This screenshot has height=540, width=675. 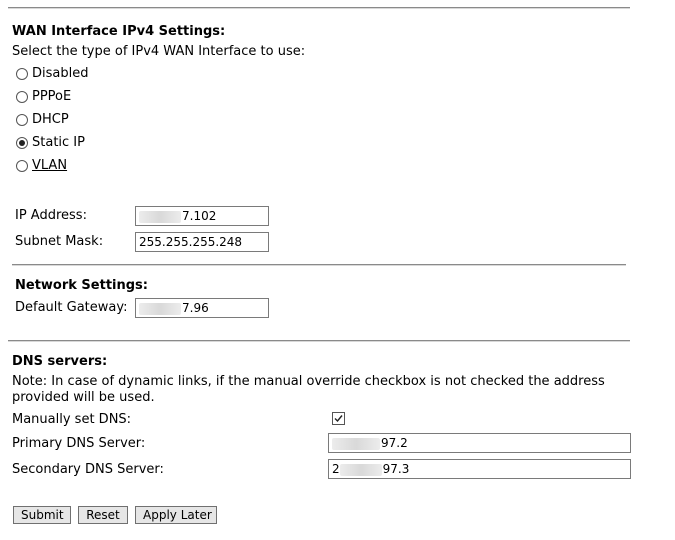 I want to click on default-gateway-input: 7.96, so click(x=202, y=308).